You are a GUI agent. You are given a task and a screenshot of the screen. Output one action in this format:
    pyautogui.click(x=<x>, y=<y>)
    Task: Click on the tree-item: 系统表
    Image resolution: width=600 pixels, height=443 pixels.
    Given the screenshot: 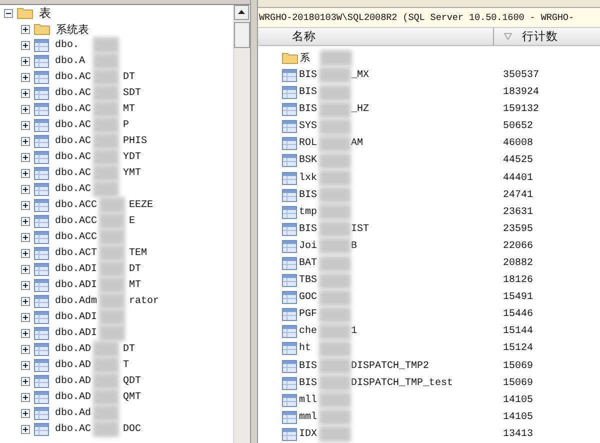 What is the action you would take?
    pyautogui.click(x=72, y=29)
    